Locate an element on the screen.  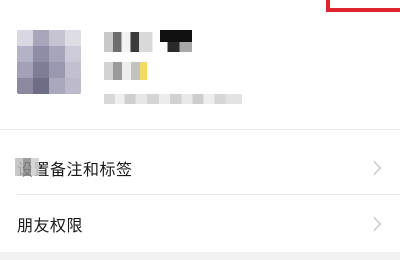
contact-alias-mosaic is located at coordinates (134, 71).